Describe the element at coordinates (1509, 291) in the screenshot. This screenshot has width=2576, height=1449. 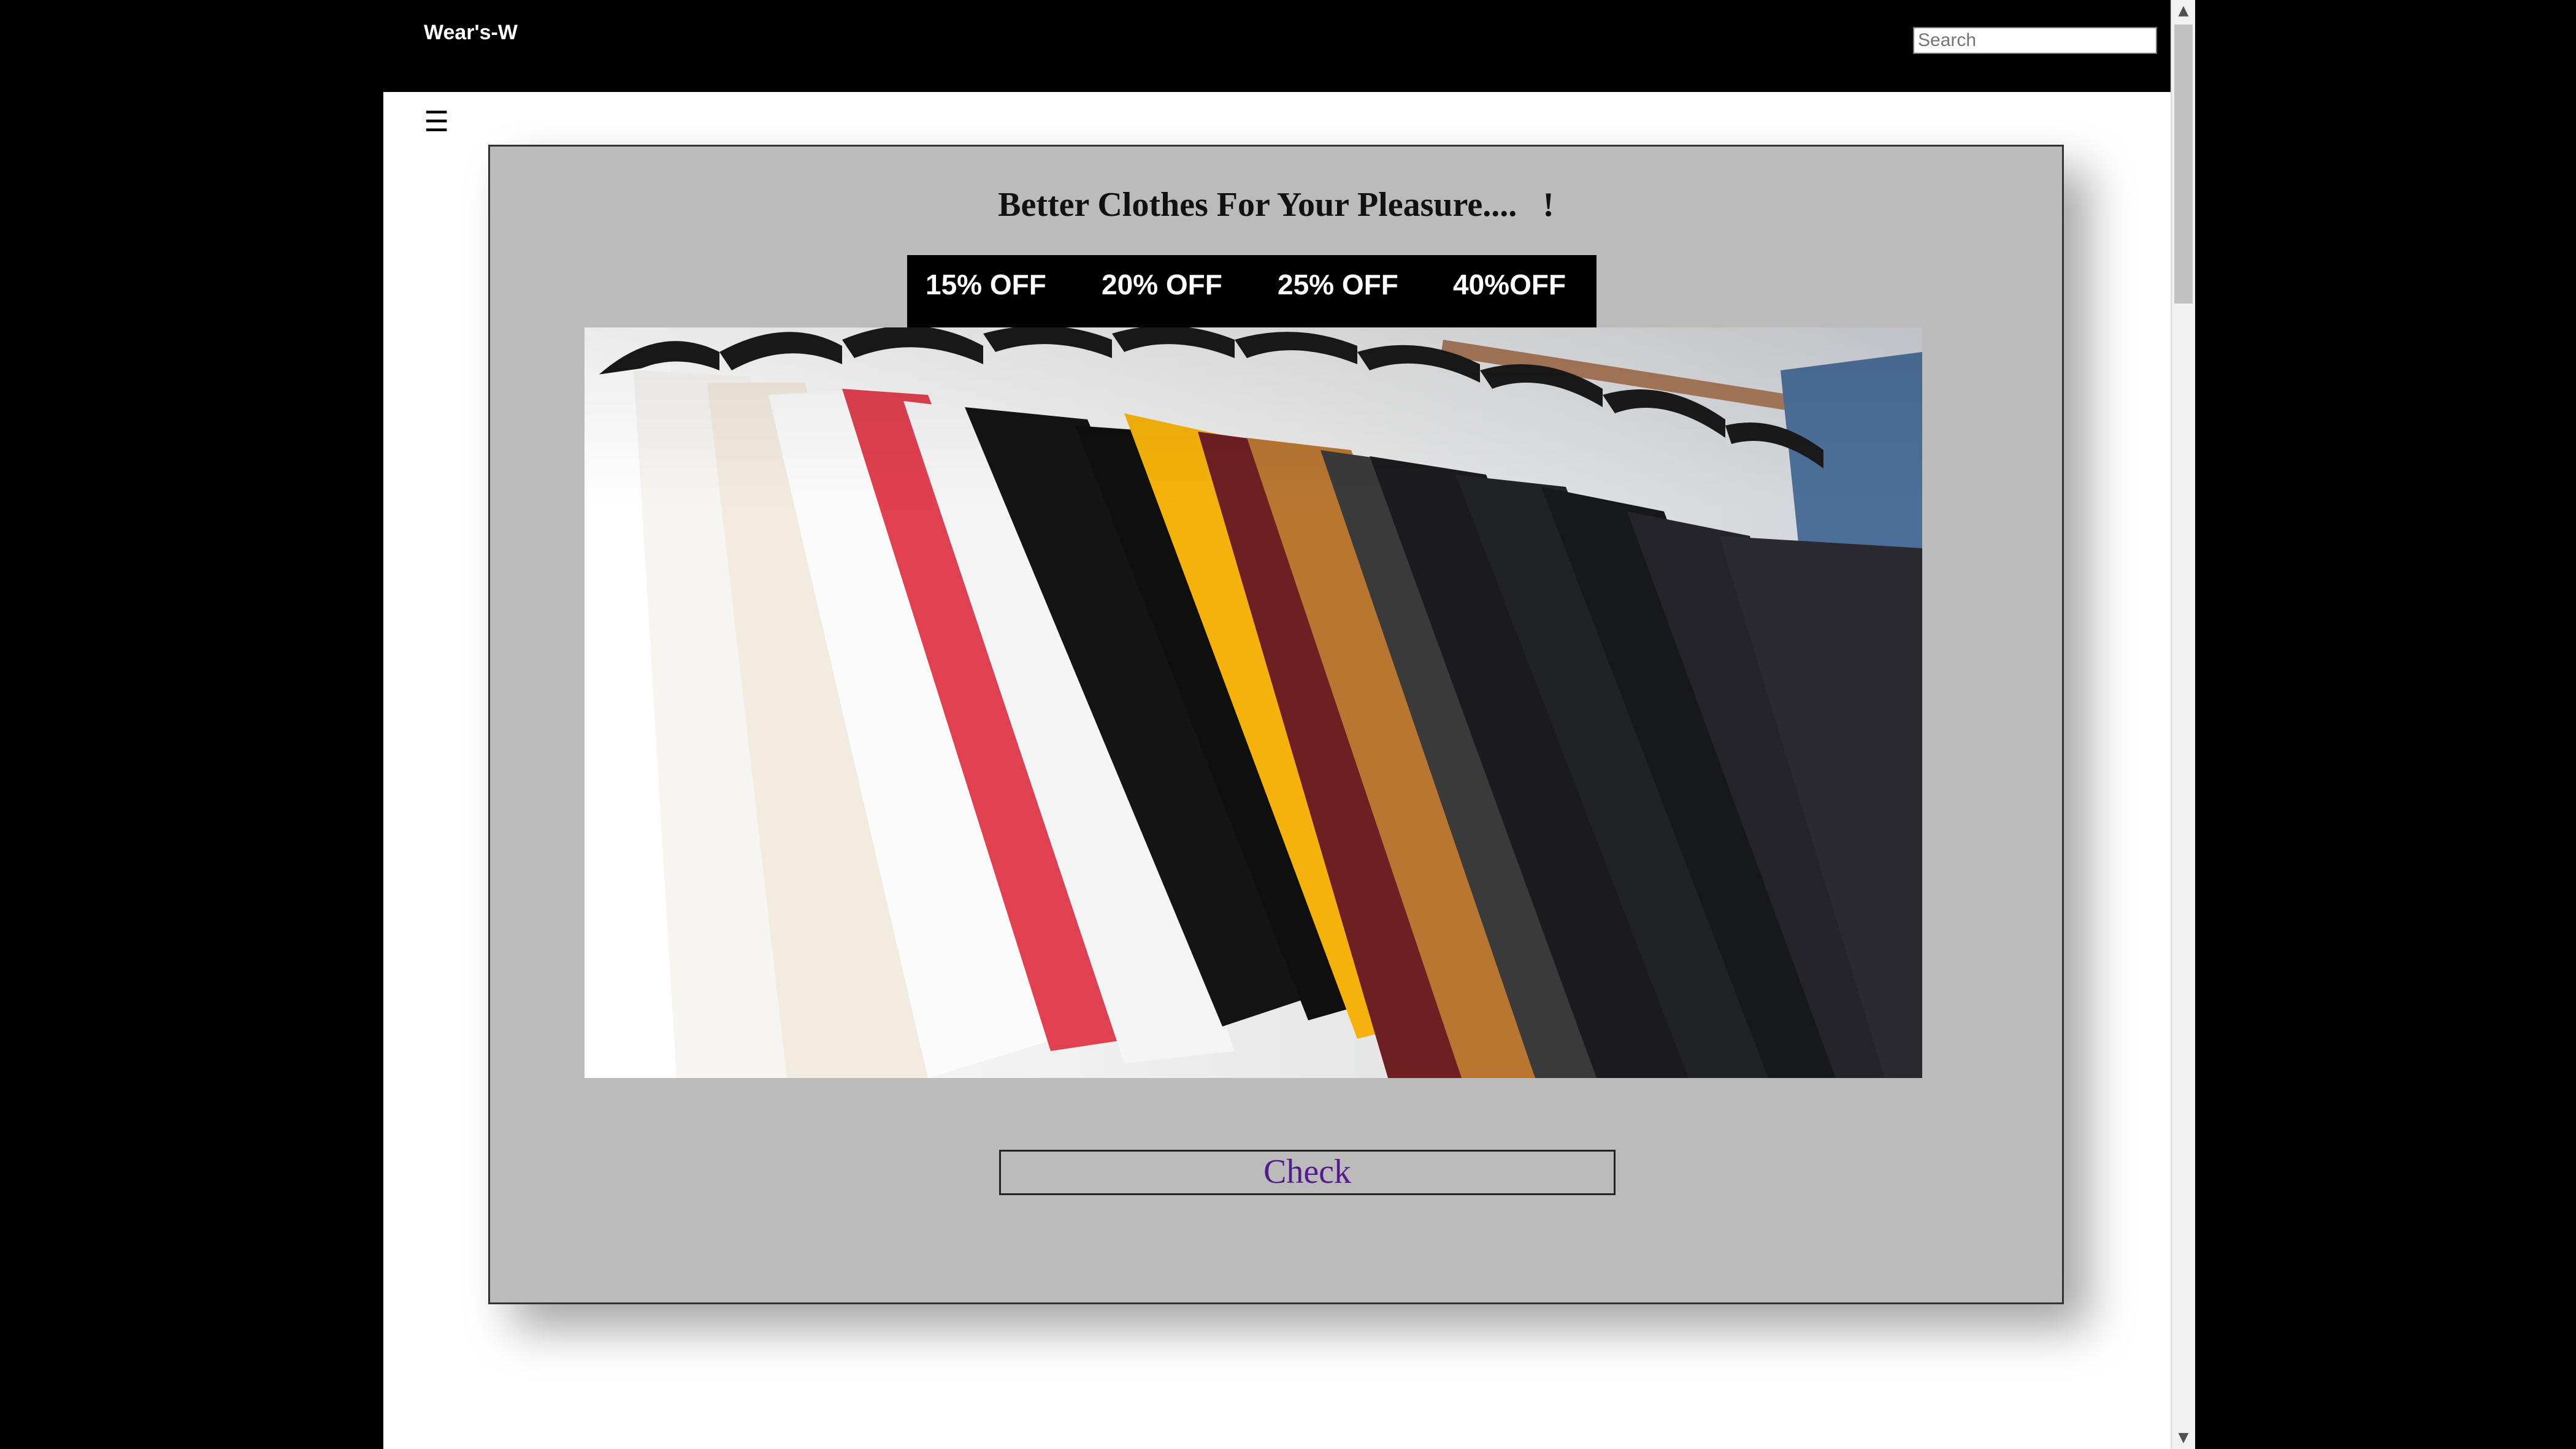
I see `discount-40-link: 40%OFF` at that location.